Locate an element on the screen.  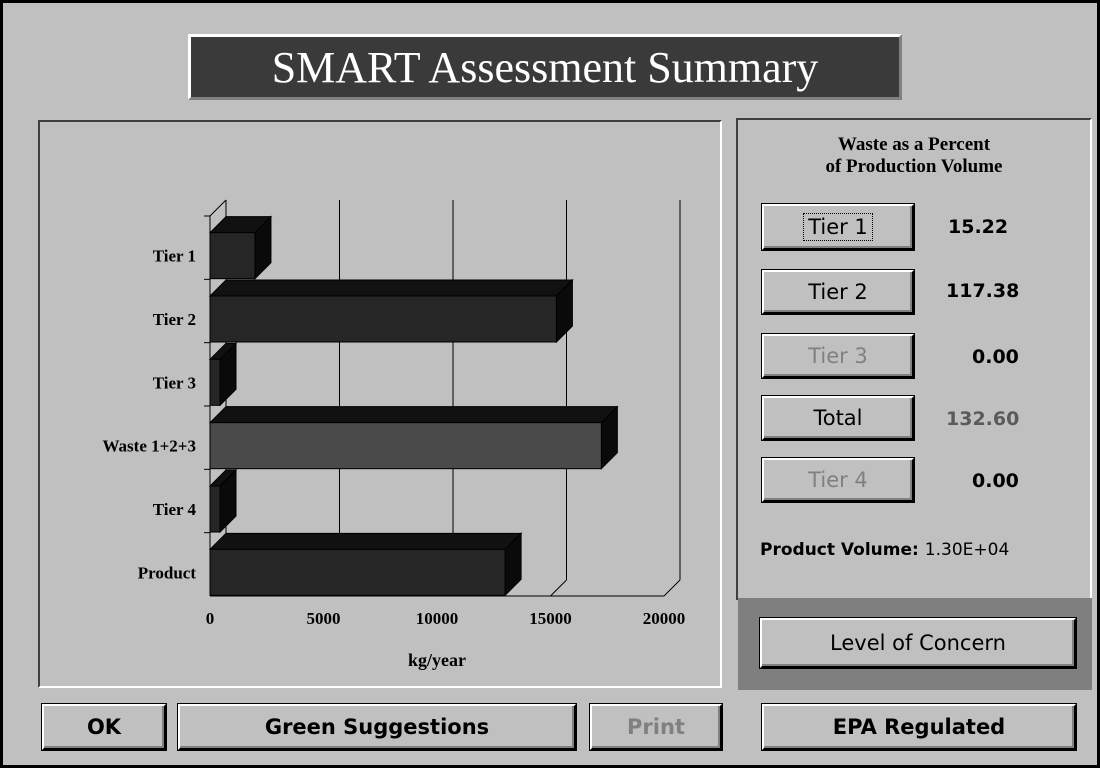
tier-1-button-label: Tier 1 is located at coordinates (838, 227).